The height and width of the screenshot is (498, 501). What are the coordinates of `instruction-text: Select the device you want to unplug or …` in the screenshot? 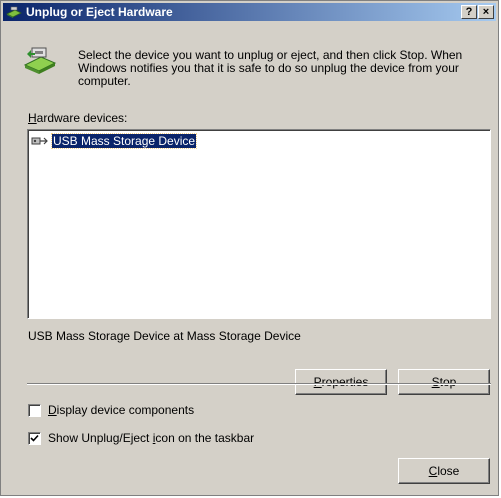 It's located at (270, 68).